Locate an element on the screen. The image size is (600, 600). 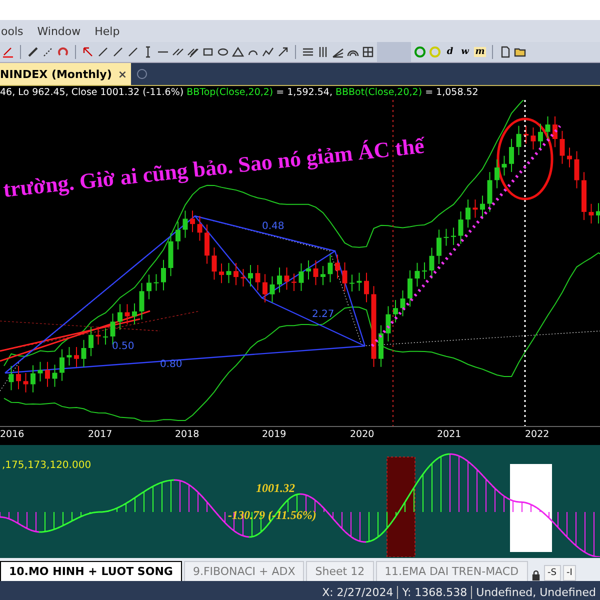
sheet-button: -S is located at coordinates (552, 573).